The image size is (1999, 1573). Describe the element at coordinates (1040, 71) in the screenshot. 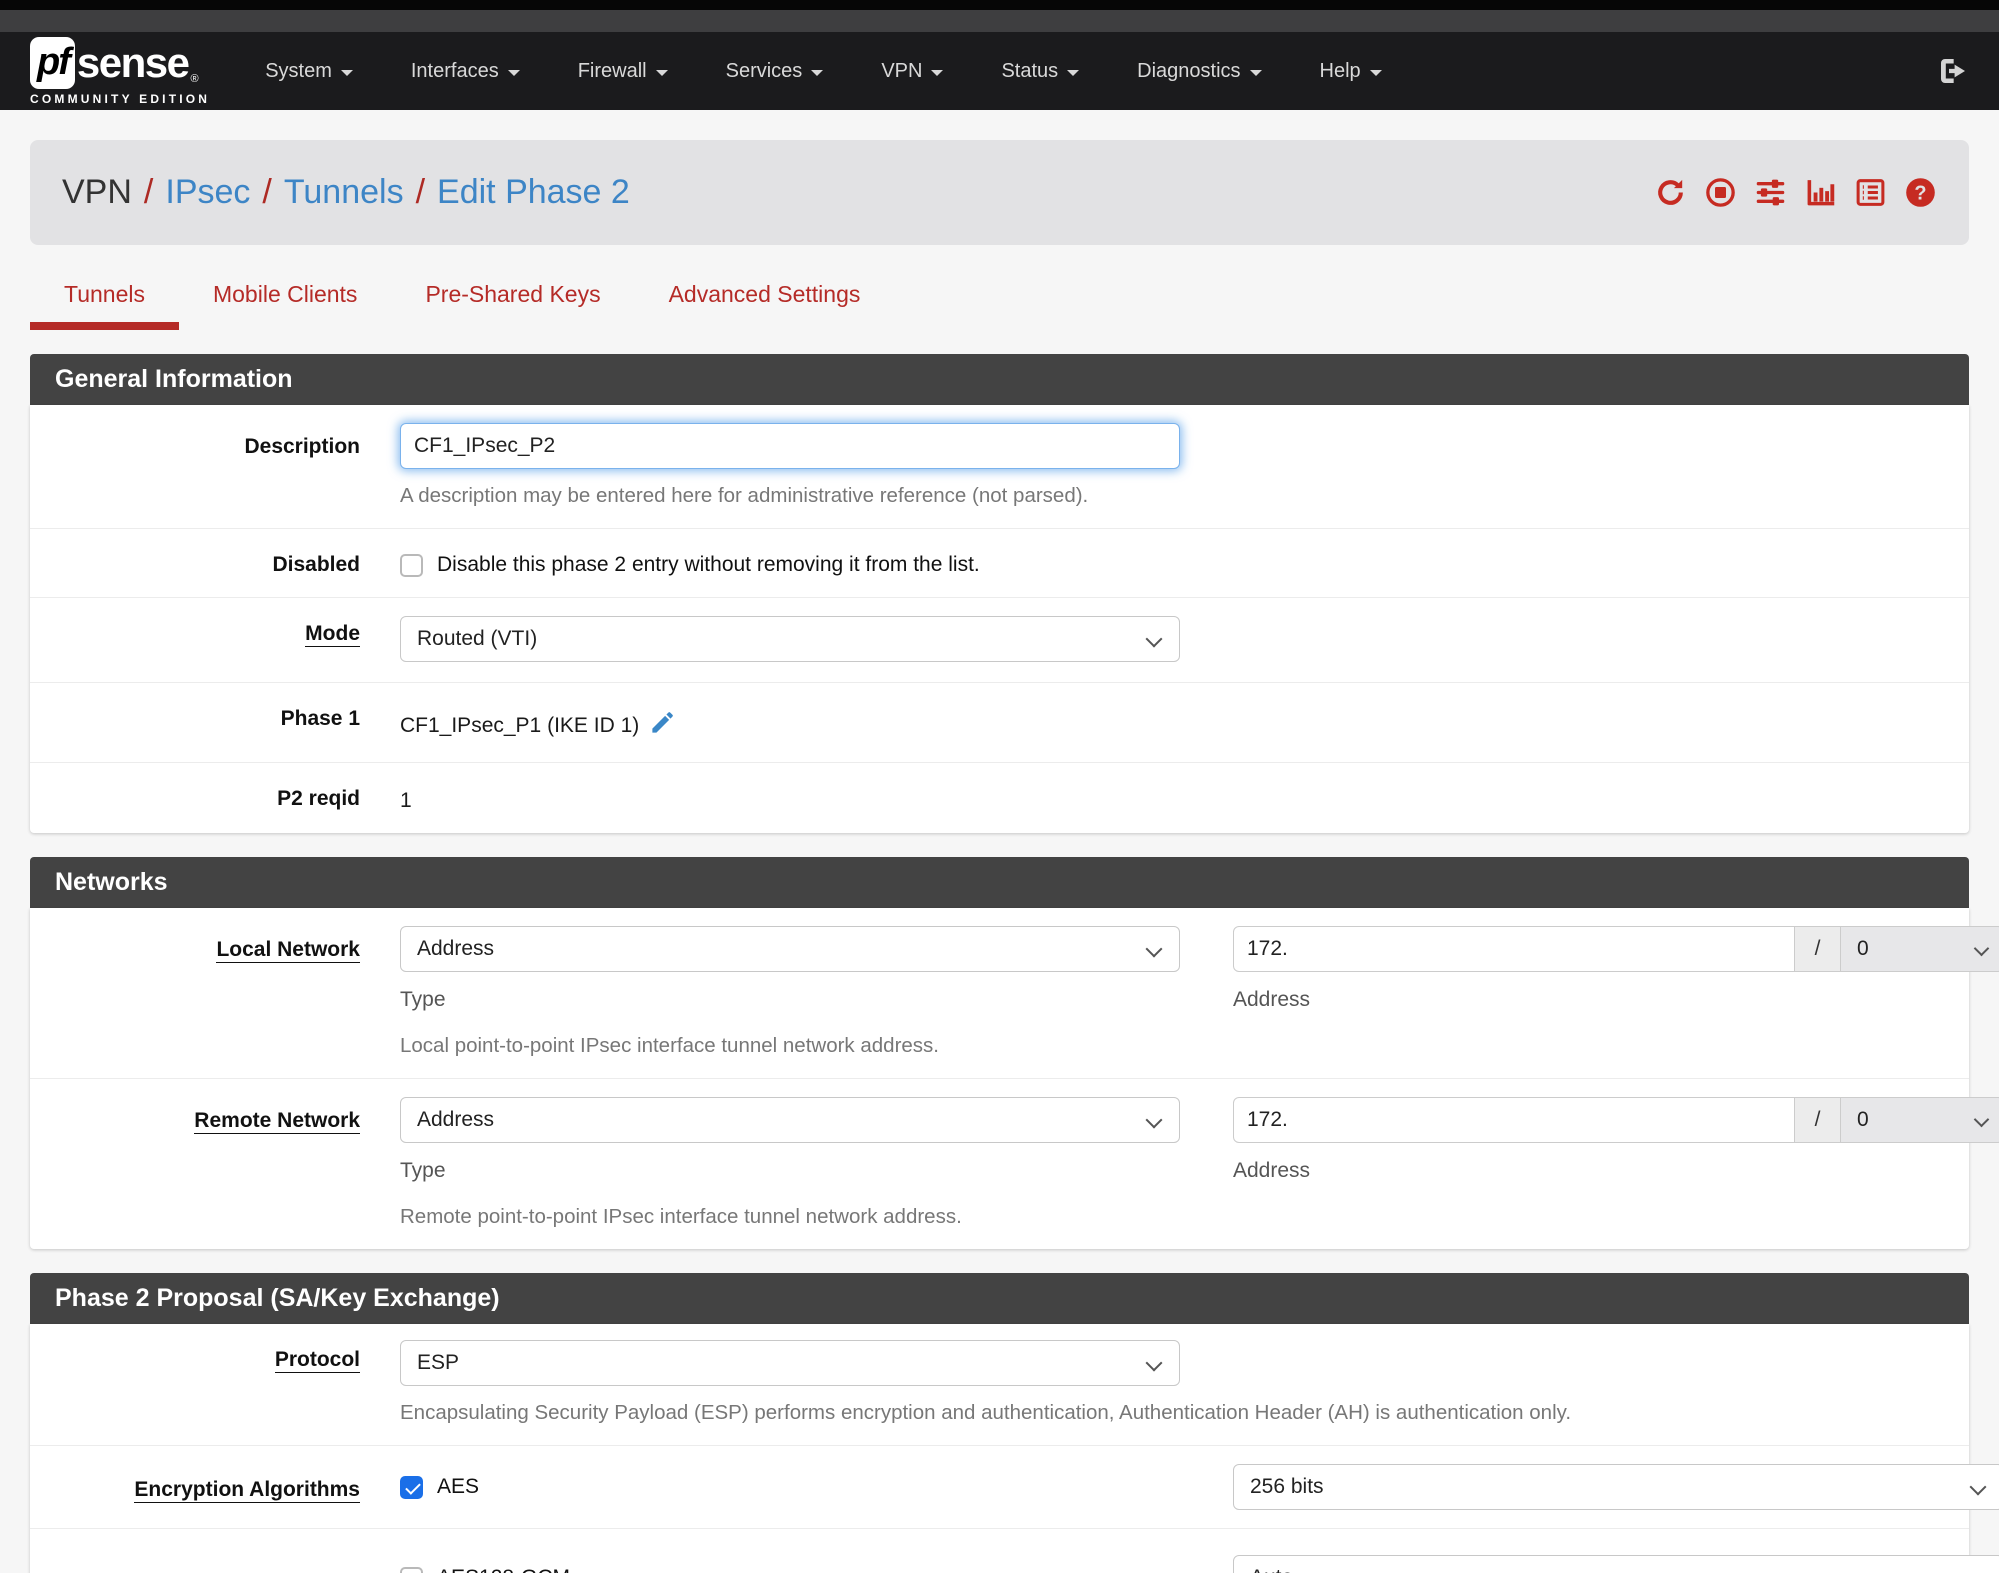

I see `nav-item-status: Status` at that location.